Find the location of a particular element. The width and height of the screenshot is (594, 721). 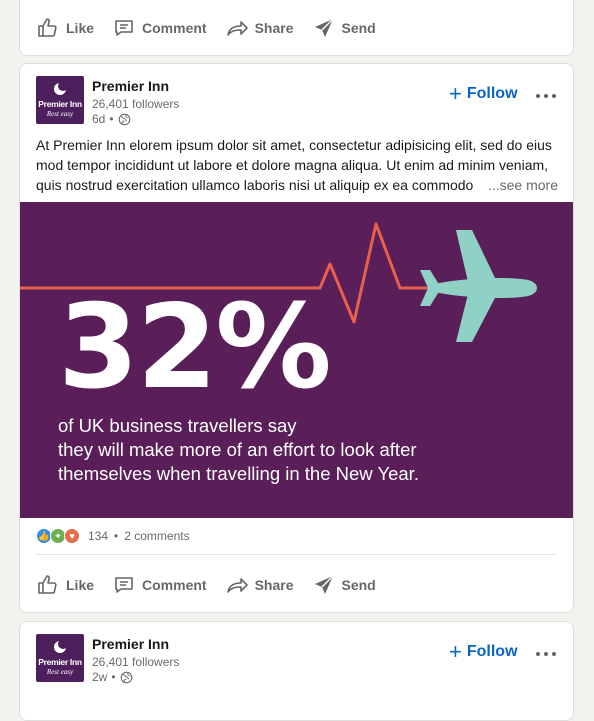

statistic-figure: 32% is located at coordinates (195, 347).